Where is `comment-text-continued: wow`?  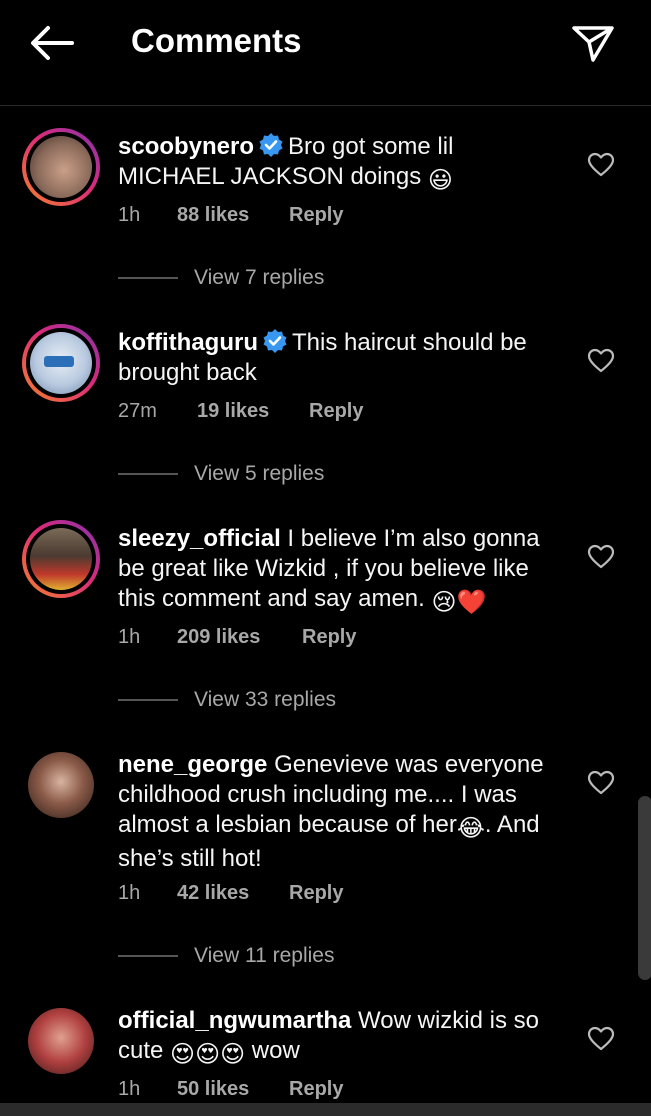
comment-text-continued: wow is located at coordinates (275, 1050).